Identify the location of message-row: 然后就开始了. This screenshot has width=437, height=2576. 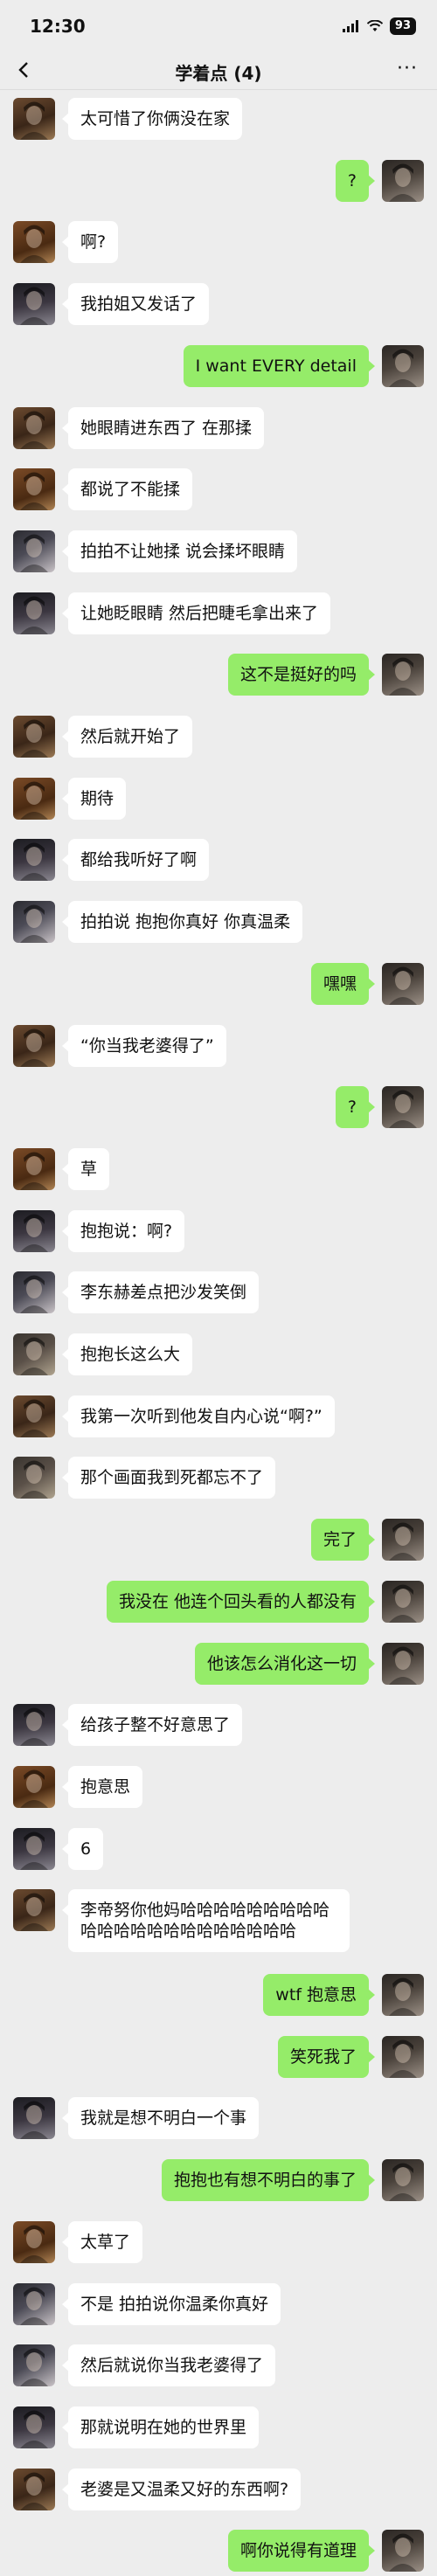
(219, 736).